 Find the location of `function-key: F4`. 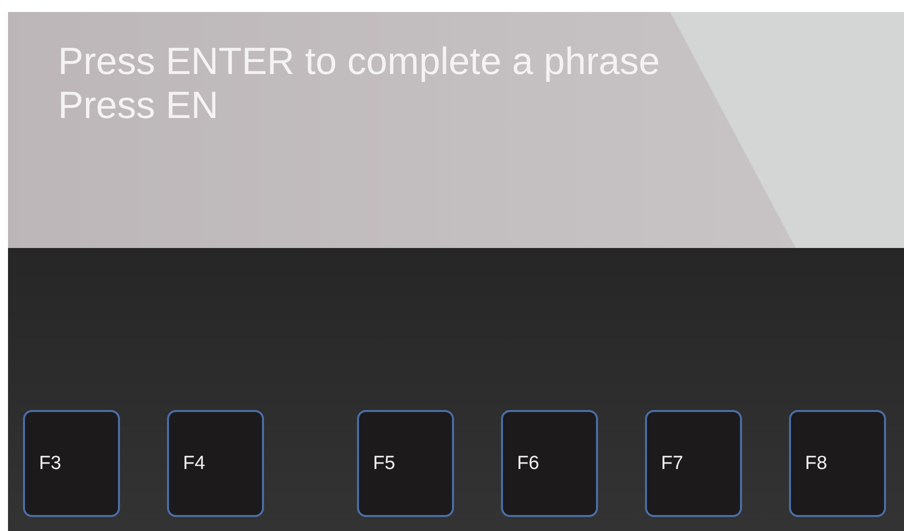

function-key: F4 is located at coordinates (215, 463).